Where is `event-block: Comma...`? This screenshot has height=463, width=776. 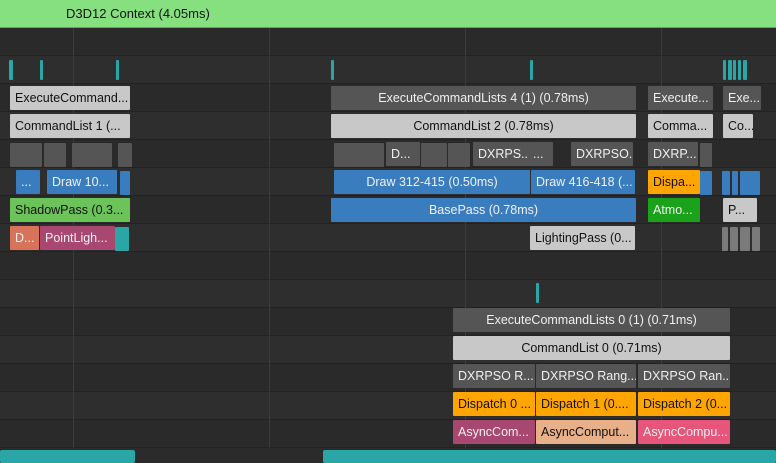
event-block: Comma... is located at coordinates (680, 126).